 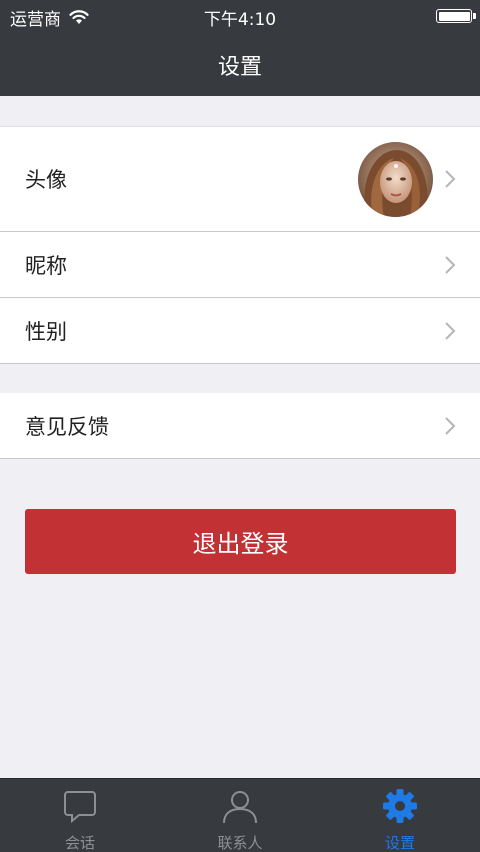 I want to click on avatar, so click(x=395, y=179).